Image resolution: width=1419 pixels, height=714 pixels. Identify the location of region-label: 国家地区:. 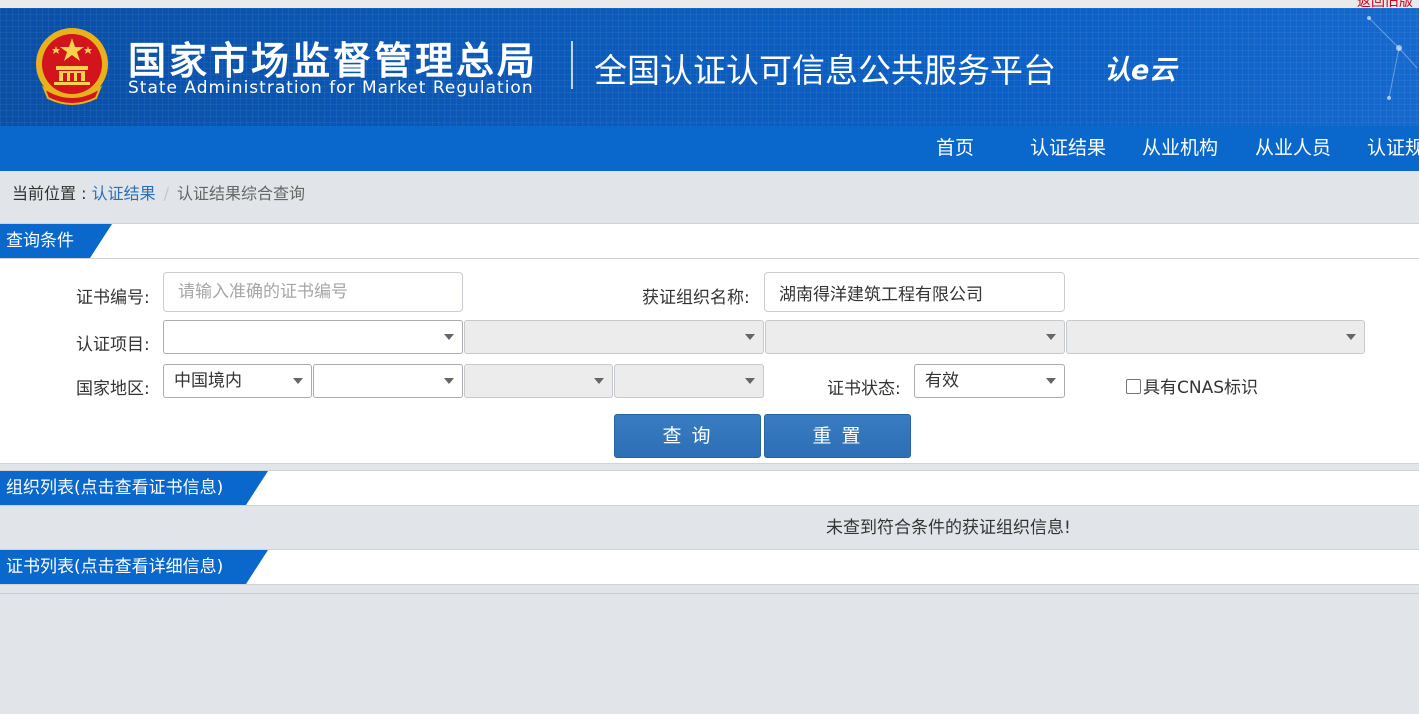
(113, 389).